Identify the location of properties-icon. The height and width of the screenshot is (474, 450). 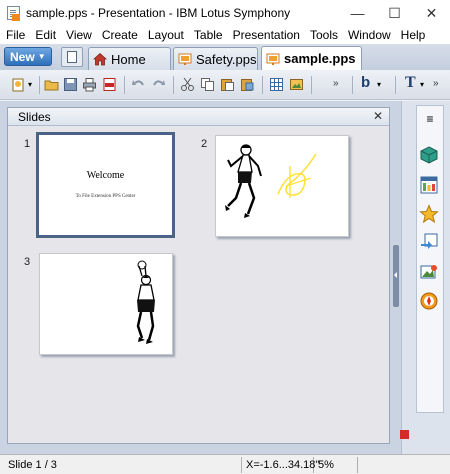
(429, 155).